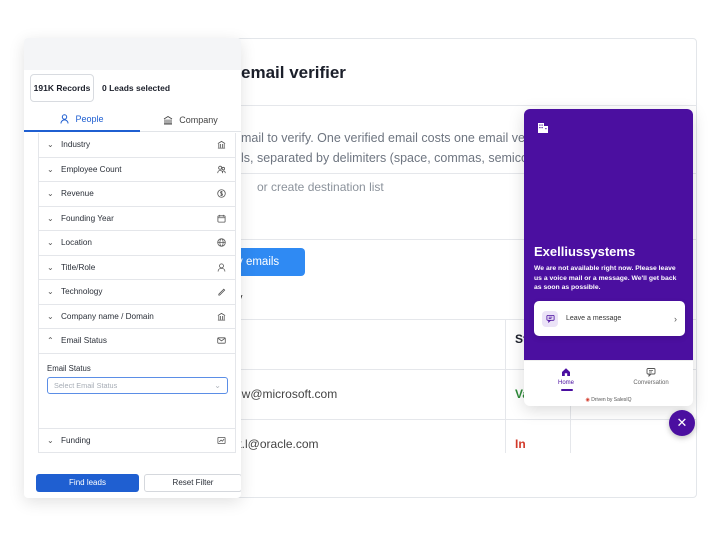 The height and width of the screenshot is (536, 728). What do you see at coordinates (567, 390) in the screenshot?
I see `active-tab-indicator` at bounding box center [567, 390].